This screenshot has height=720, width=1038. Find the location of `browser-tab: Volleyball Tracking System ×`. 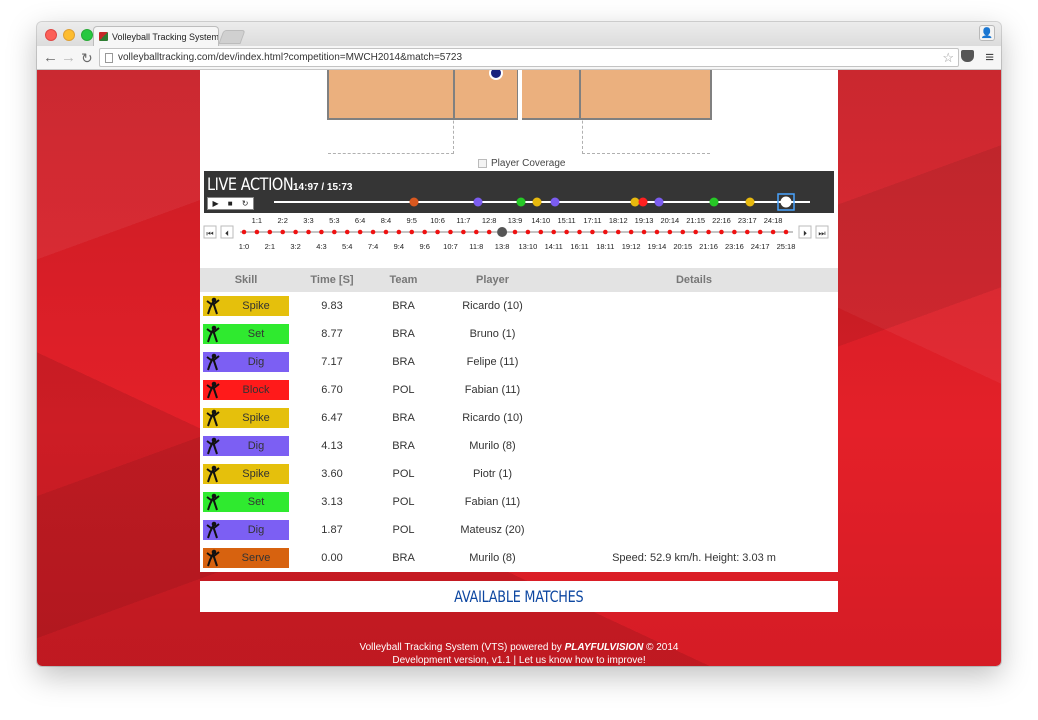

browser-tab: Volleyball Tracking System × is located at coordinates (156, 36).